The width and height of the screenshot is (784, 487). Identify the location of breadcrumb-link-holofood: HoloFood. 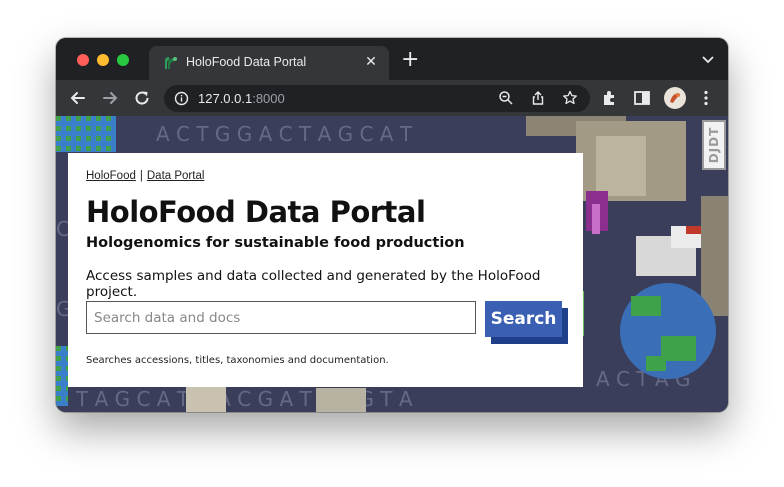
(111, 176).